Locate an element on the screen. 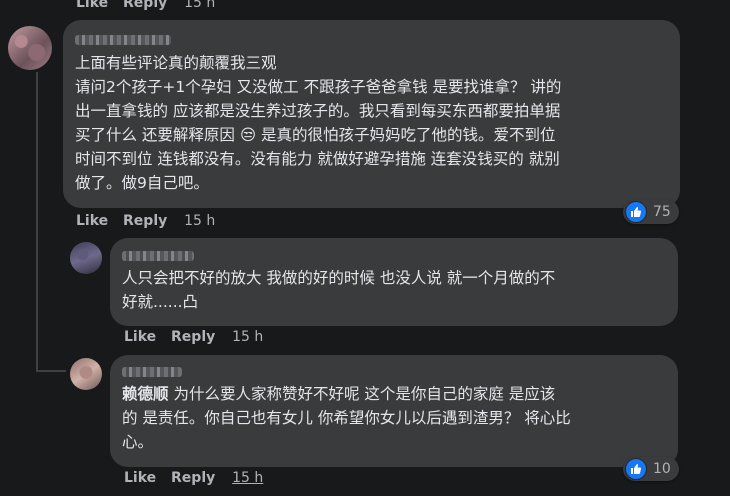 The height and width of the screenshot is (496, 730). top-comment-actions: Like Reply 15 h is located at coordinates (150, 5).